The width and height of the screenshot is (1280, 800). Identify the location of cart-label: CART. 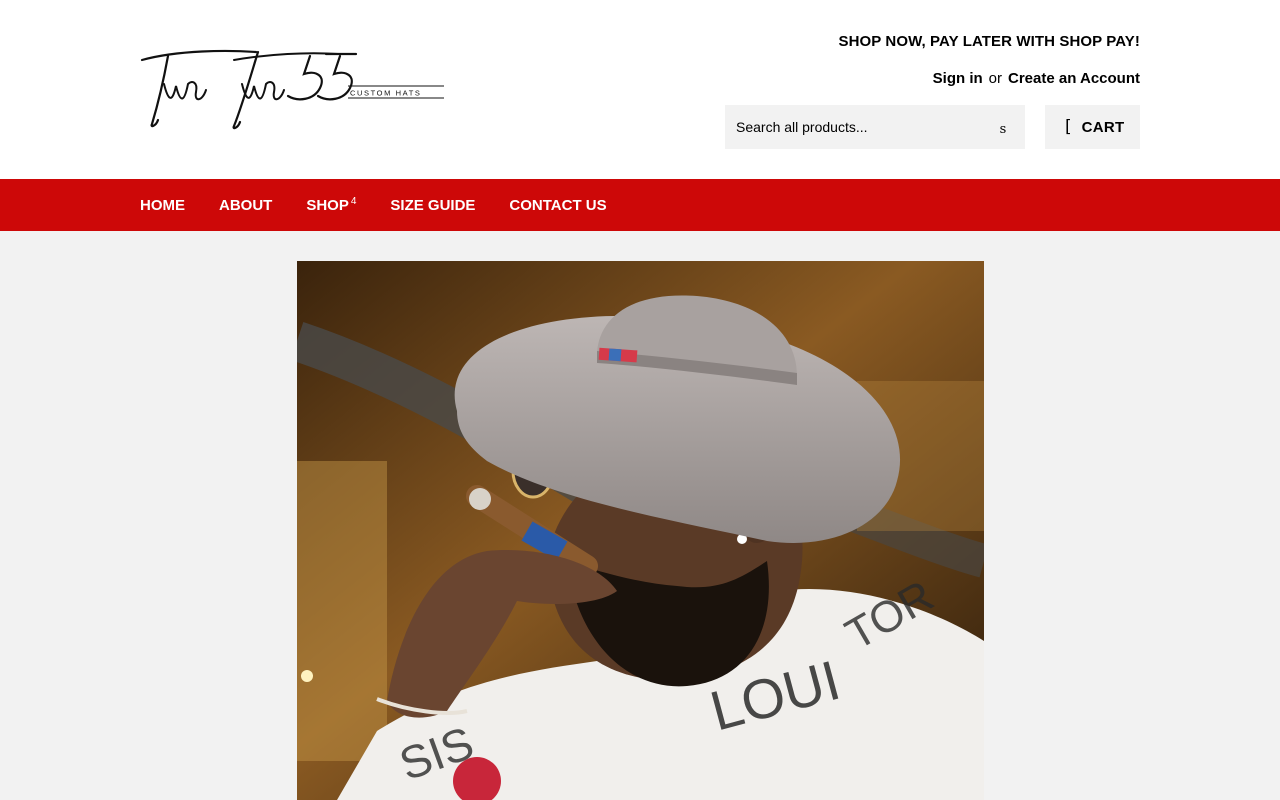
(1103, 127).